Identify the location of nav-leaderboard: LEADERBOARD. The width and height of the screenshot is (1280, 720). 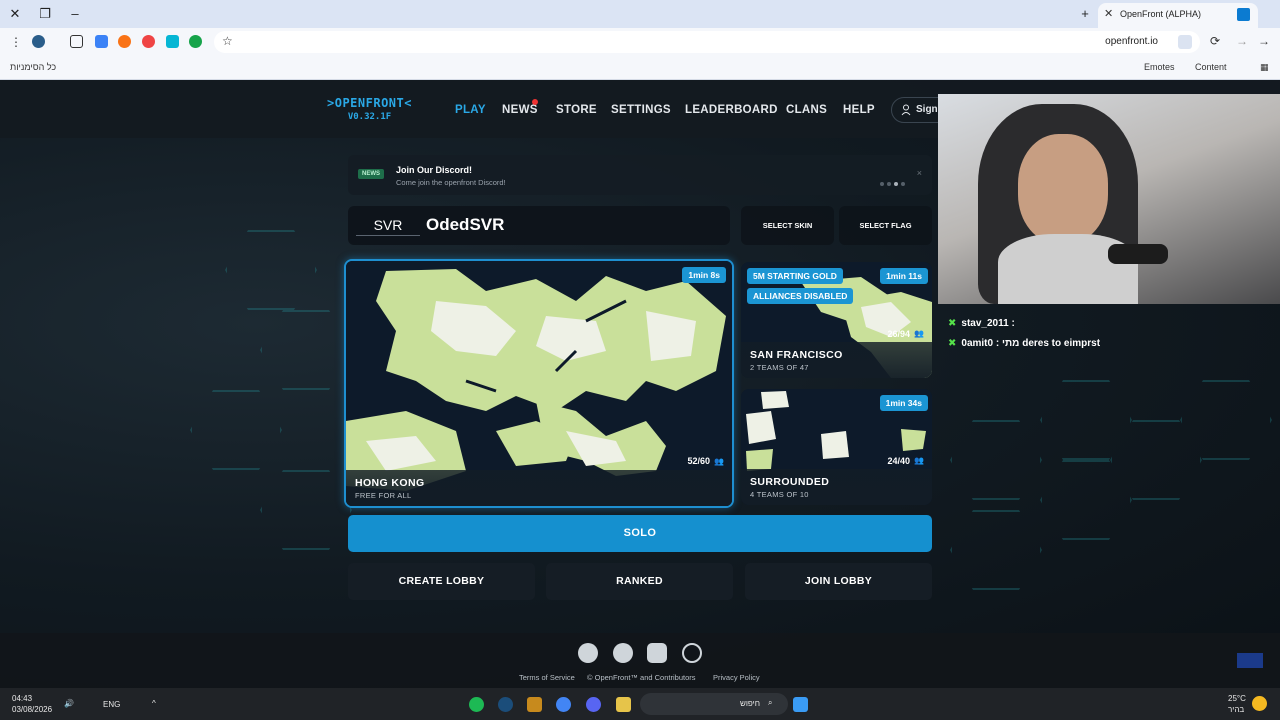
(731, 110).